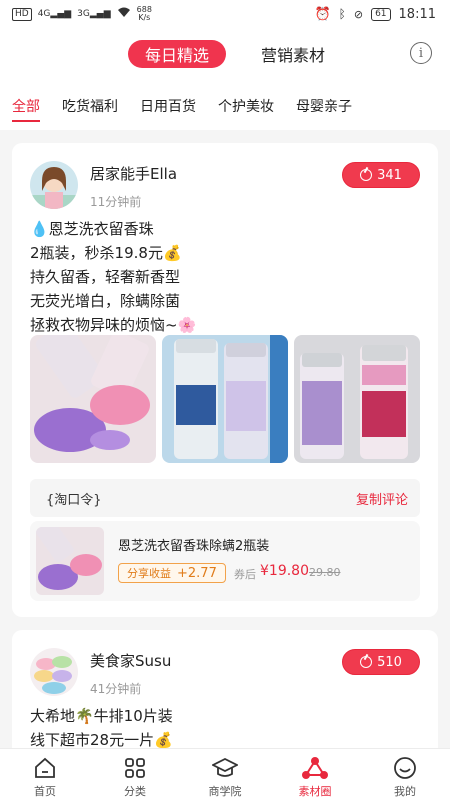 This screenshot has height=800, width=450. What do you see at coordinates (144, 13) in the screenshot?
I see `network-speed: 688 K/s` at bounding box center [144, 13].